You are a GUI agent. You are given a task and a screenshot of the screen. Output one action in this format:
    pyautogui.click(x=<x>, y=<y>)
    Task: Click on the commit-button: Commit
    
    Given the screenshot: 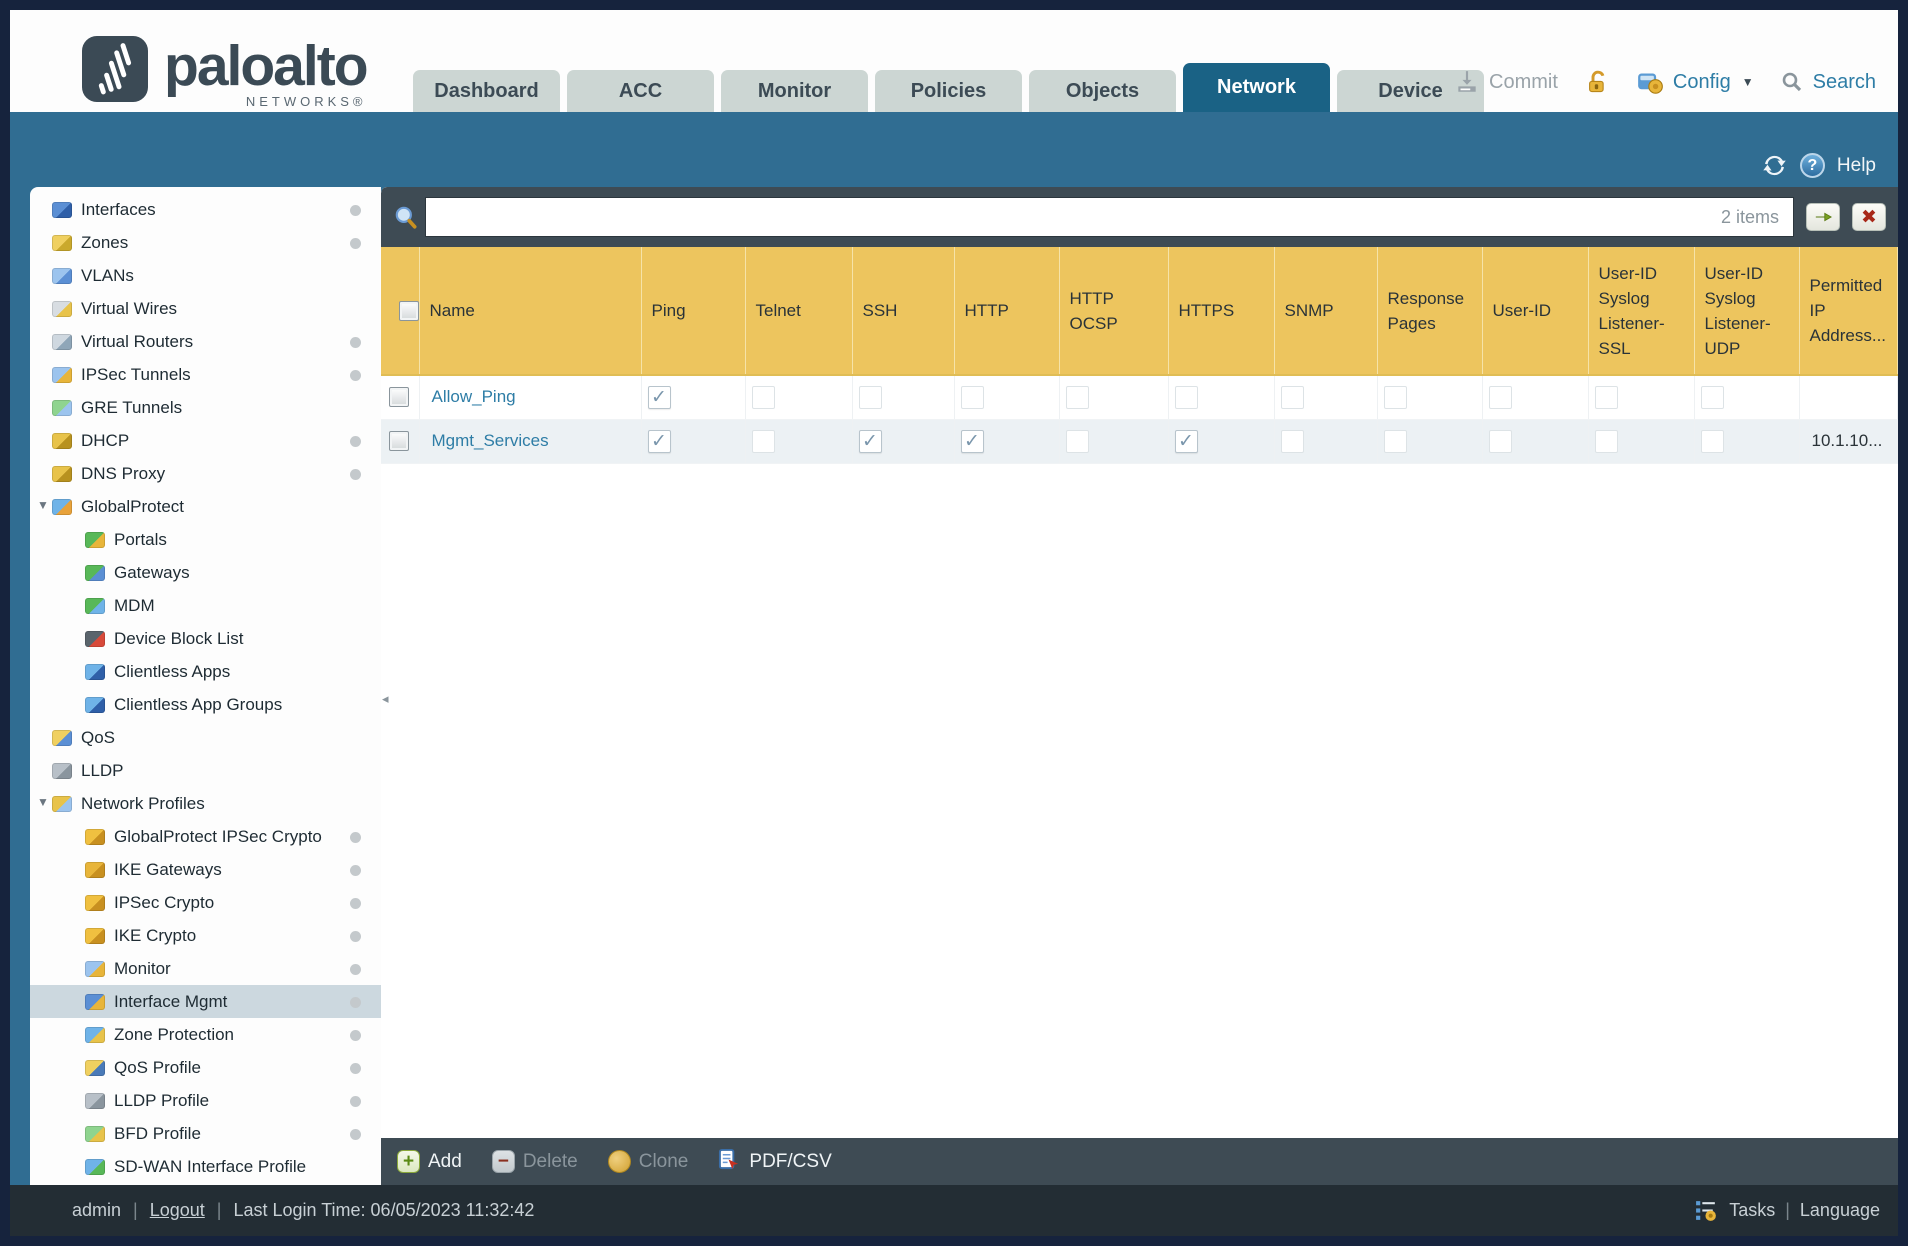 What is the action you would take?
    pyautogui.click(x=1523, y=82)
    